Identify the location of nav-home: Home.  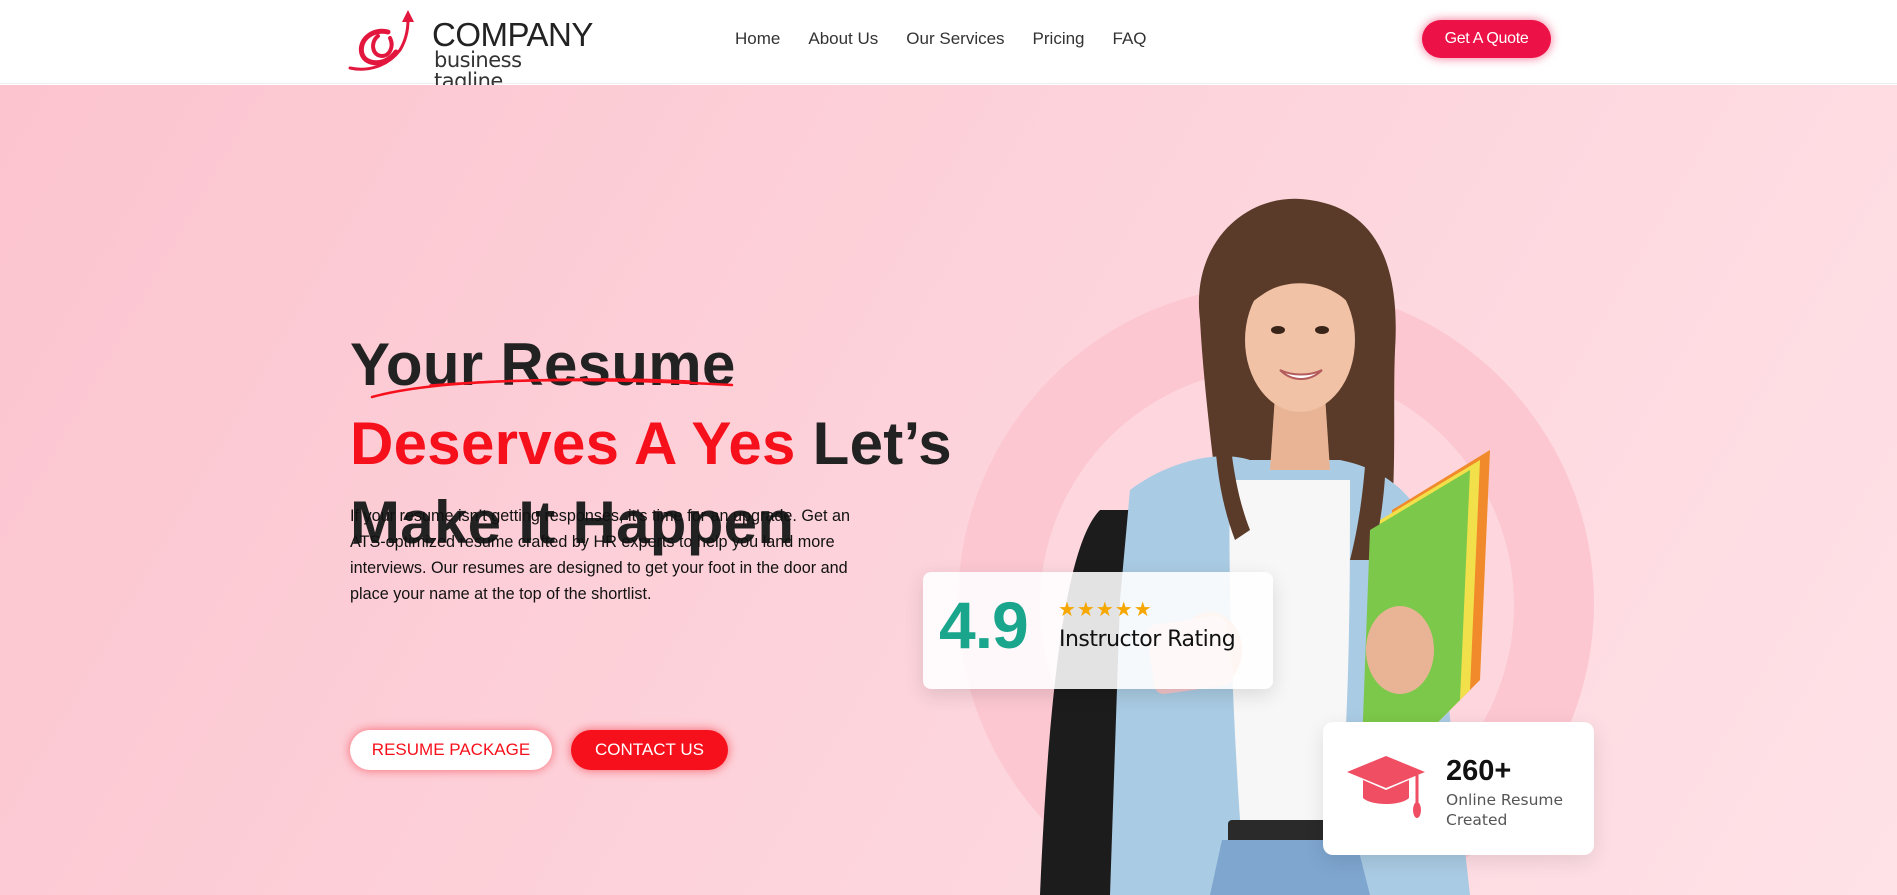
(757, 39).